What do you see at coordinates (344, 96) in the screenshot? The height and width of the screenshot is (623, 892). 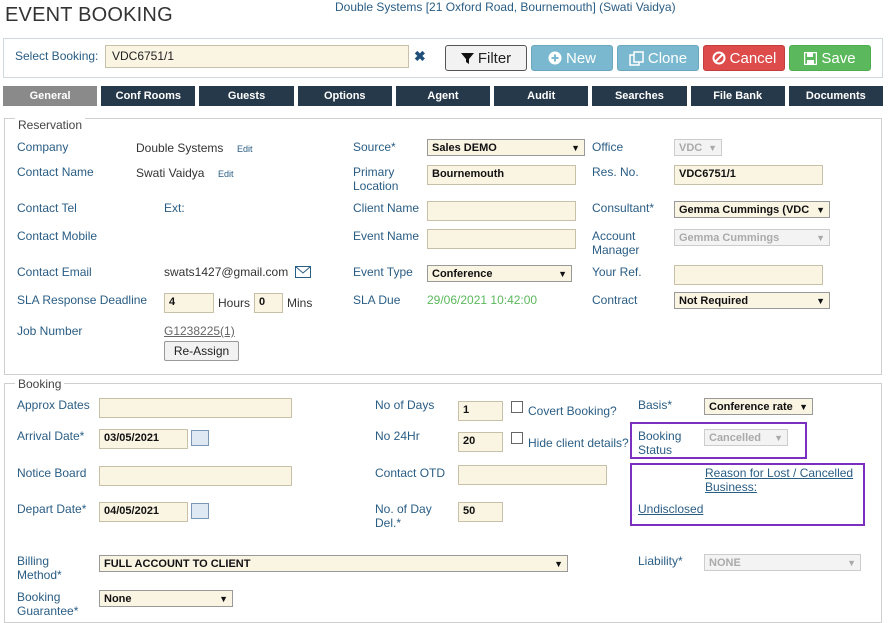 I see `tab-options: Options` at bounding box center [344, 96].